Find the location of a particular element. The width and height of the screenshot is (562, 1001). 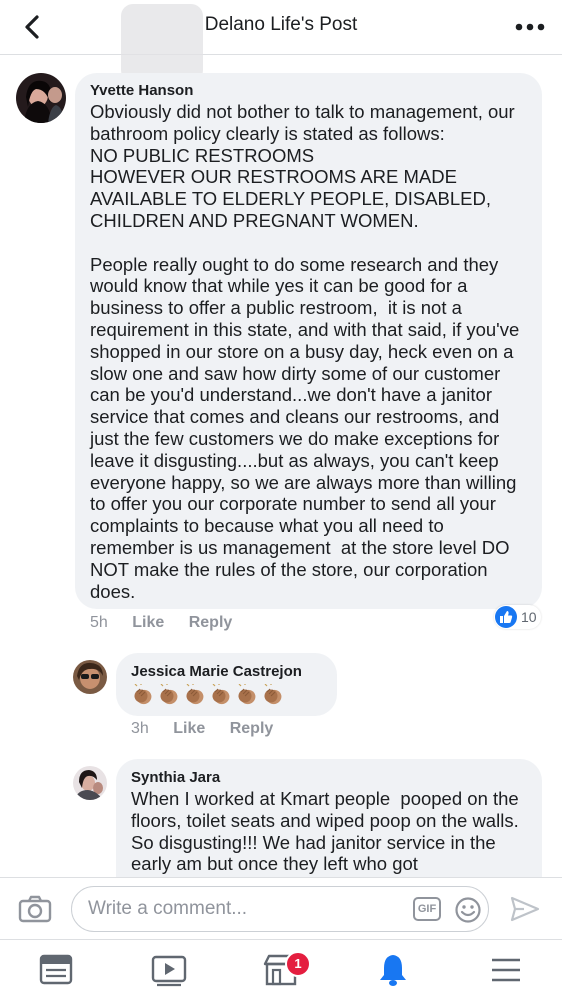

news-feed-icon is located at coordinates (56, 970).